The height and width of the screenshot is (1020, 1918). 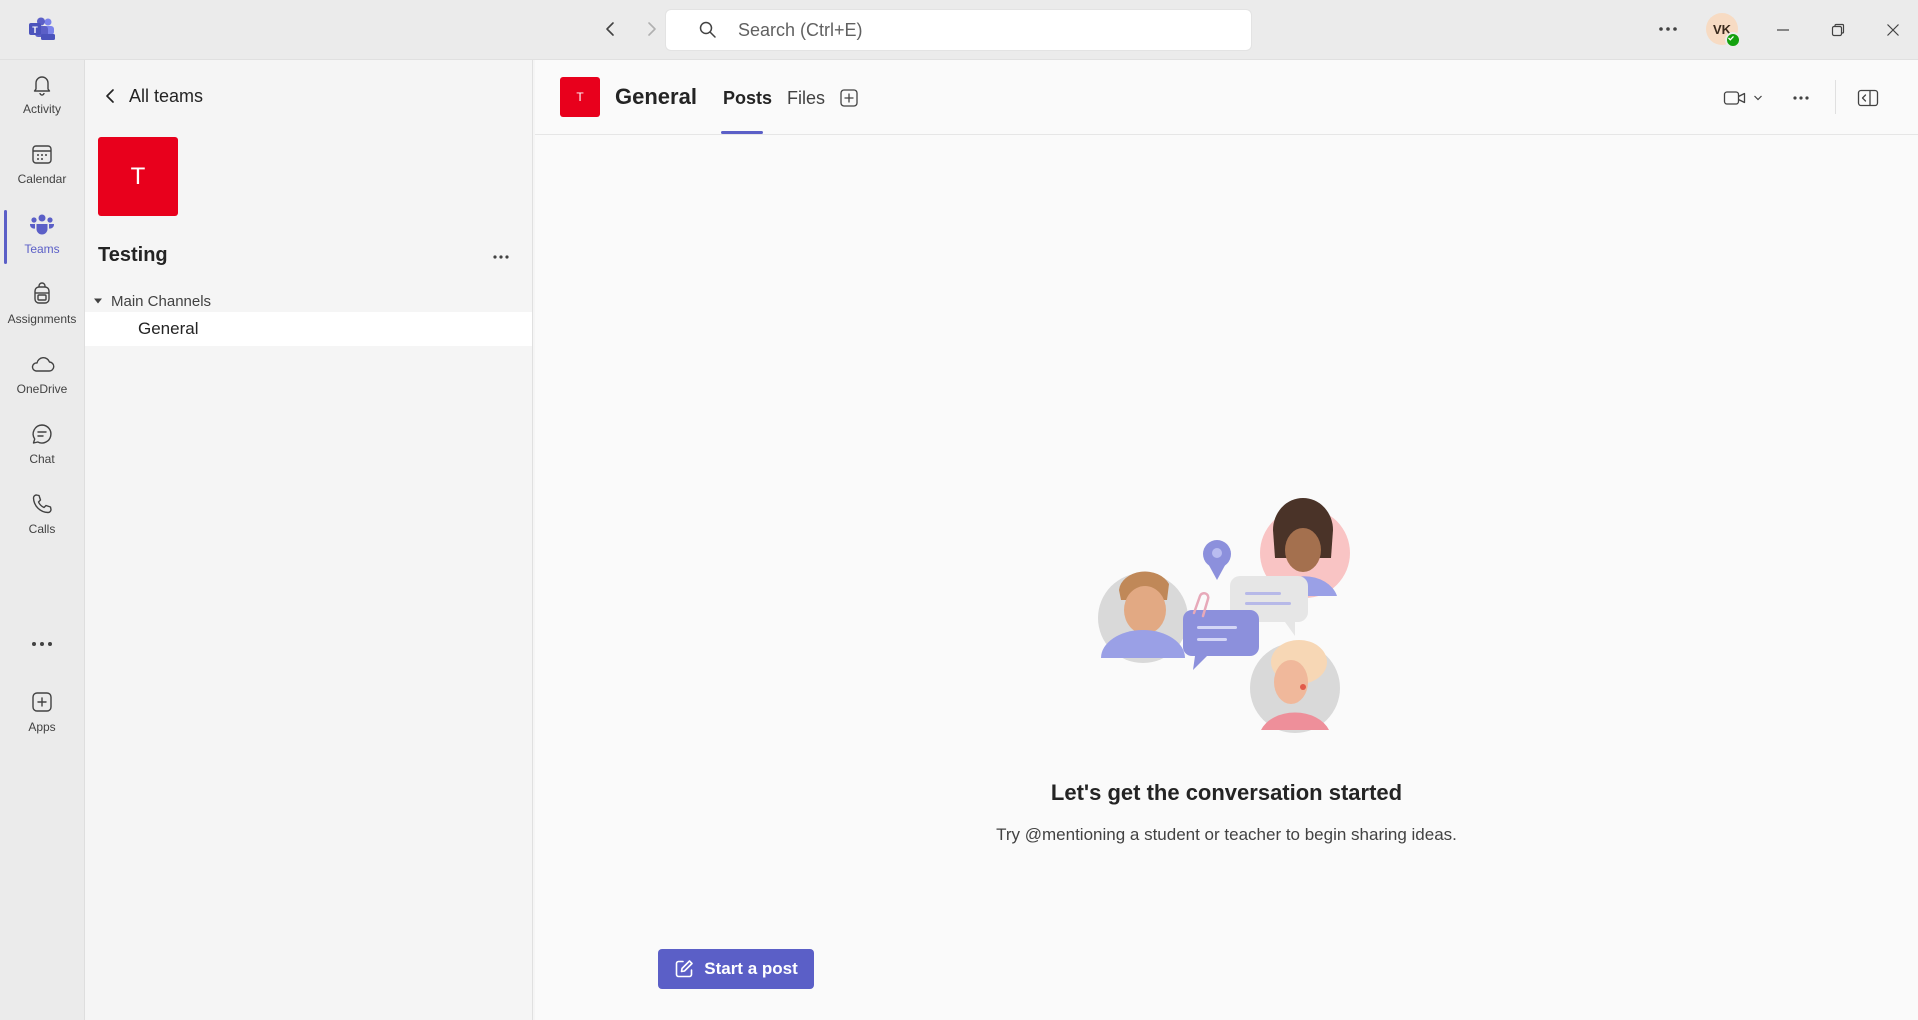 What do you see at coordinates (742, 132) in the screenshot?
I see `active-tab-indicator` at bounding box center [742, 132].